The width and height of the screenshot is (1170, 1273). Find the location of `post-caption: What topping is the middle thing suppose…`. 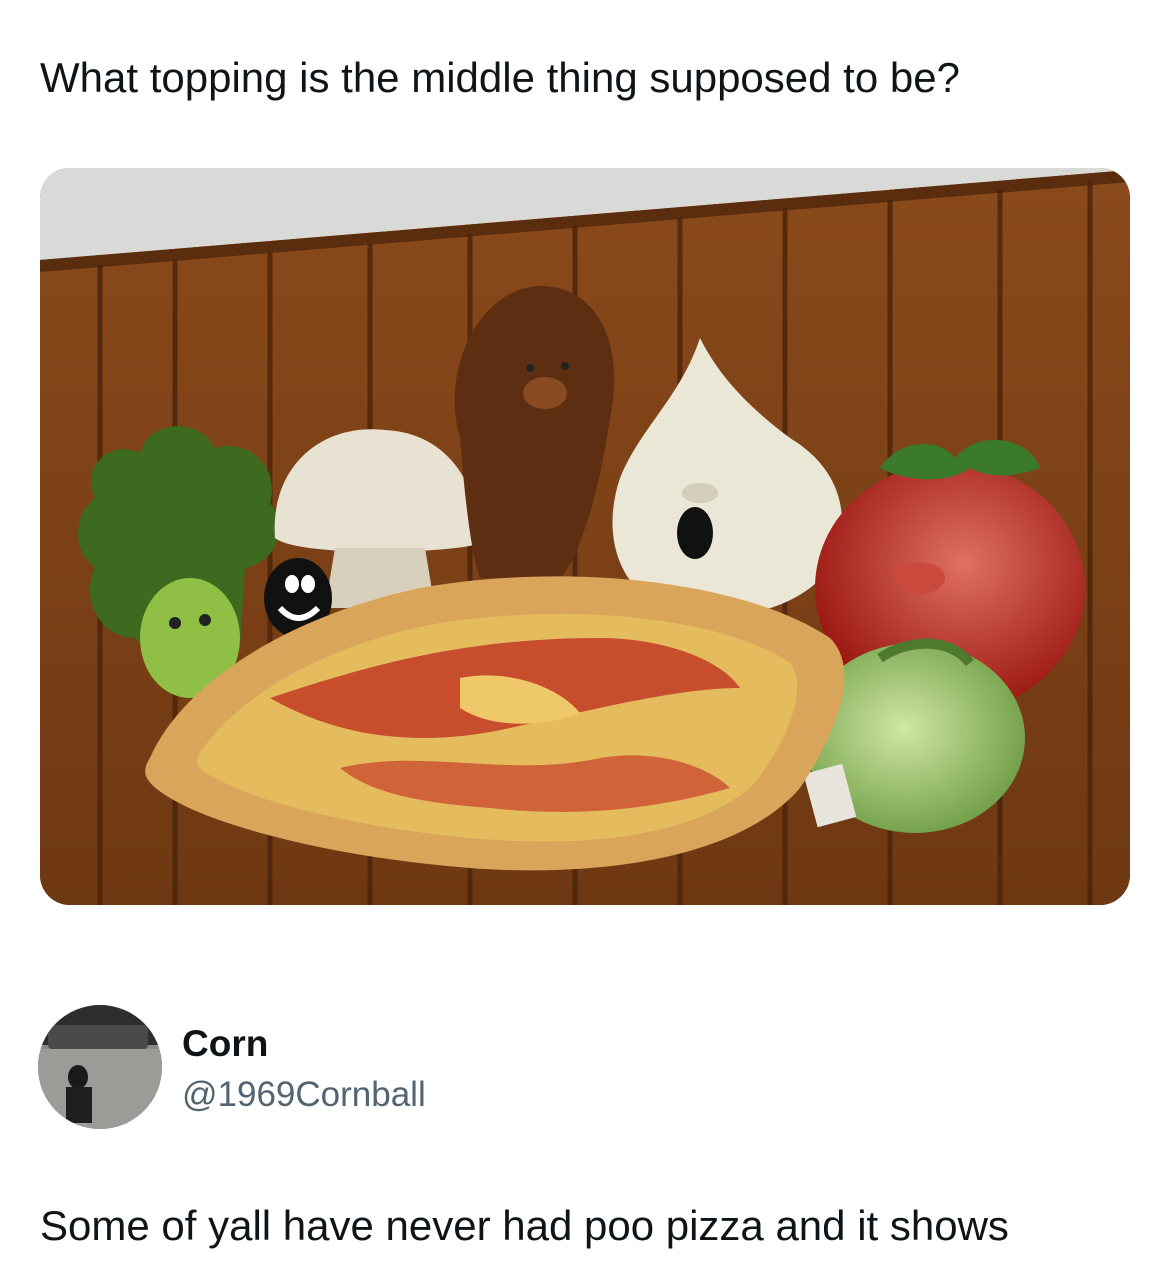

post-caption: What topping is the middle thing suppose… is located at coordinates (500, 77).